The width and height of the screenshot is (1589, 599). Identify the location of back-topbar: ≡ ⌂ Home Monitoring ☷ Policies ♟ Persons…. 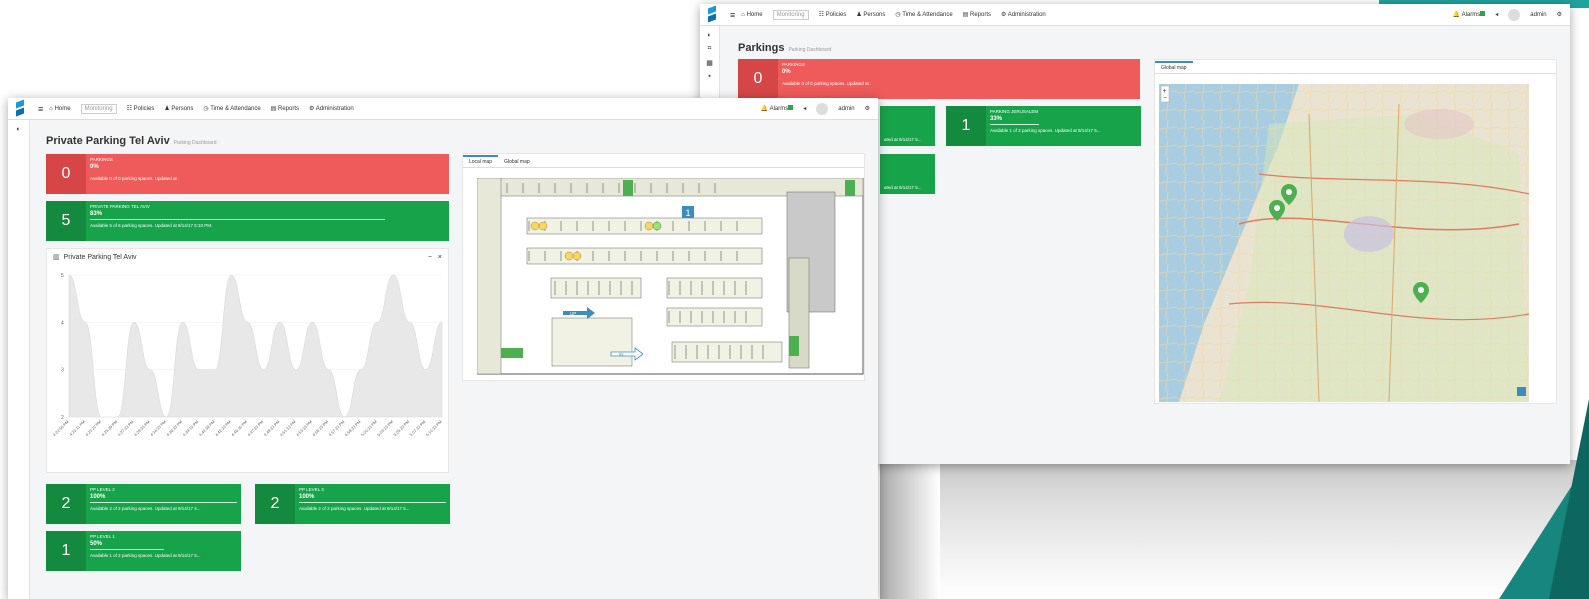
(1135, 15).